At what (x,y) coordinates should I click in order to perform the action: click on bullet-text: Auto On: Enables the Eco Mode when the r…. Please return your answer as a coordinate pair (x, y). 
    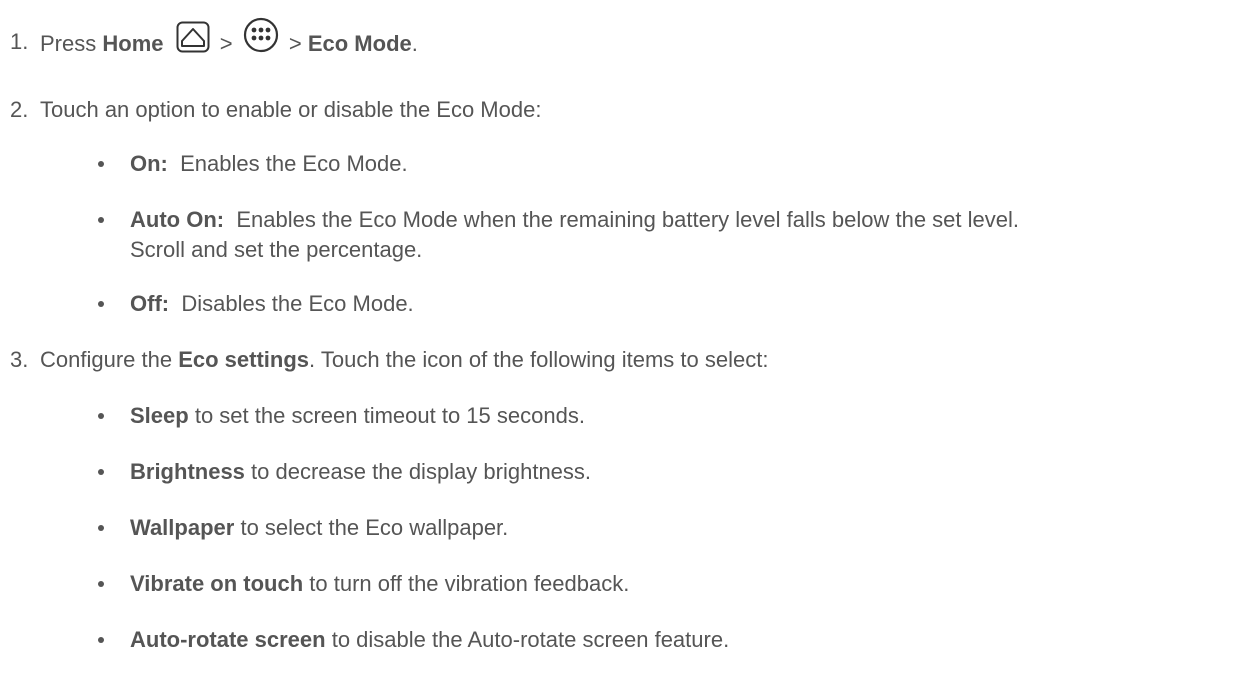
    Looking at the image, I should click on (574, 220).